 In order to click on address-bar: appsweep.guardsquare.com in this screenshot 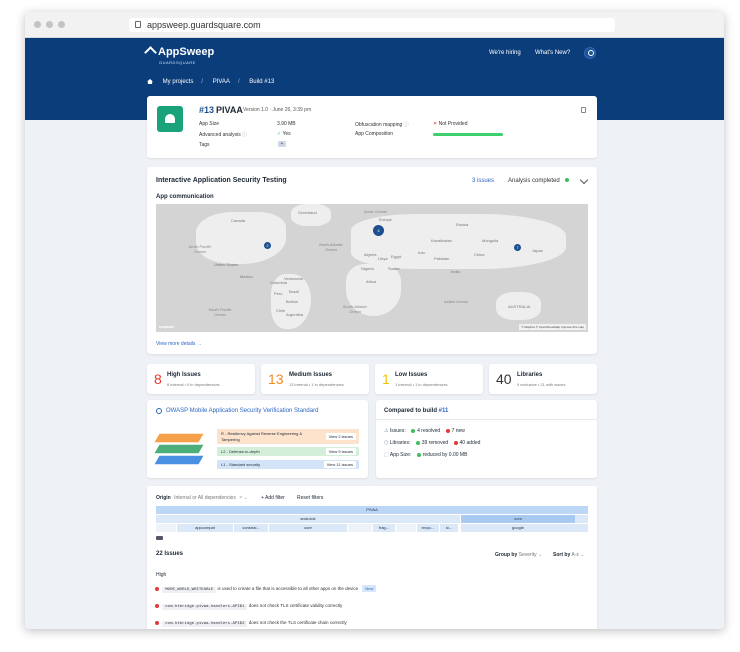, I will do `click(372, 25)`.